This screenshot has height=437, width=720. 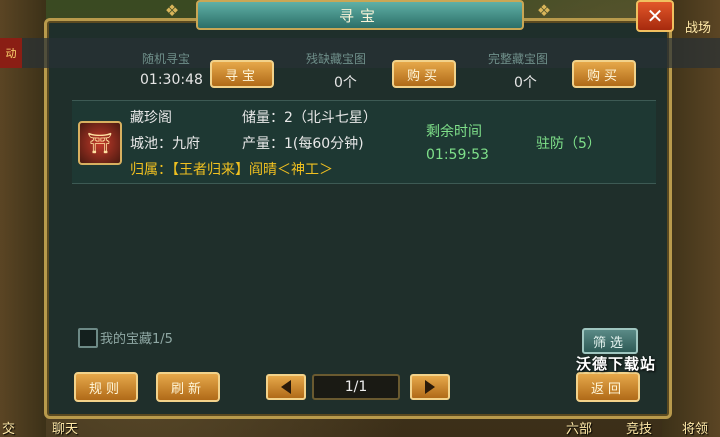 What do you see at coordinates (525, 83) in the screenshot?
I see `complete-map-count: 0个` at bounding box center [525, 83].